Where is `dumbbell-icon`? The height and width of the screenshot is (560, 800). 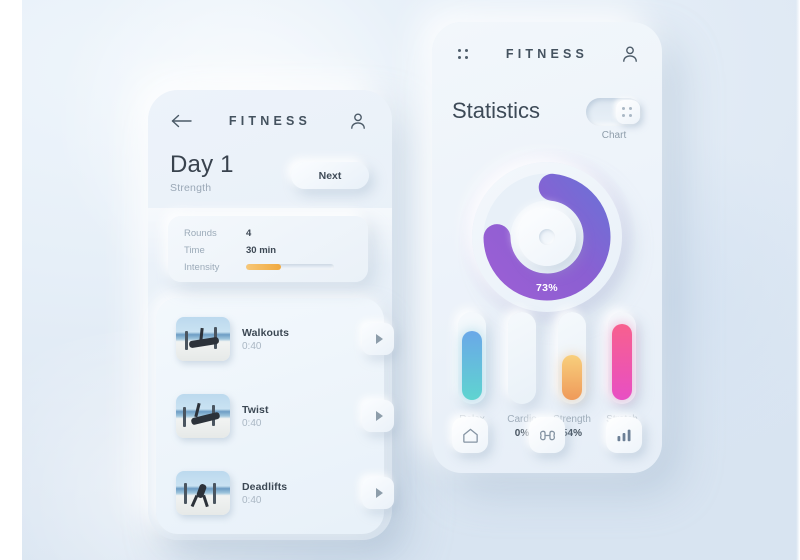 dumbbell-icon is located at coordinates (547, 435).